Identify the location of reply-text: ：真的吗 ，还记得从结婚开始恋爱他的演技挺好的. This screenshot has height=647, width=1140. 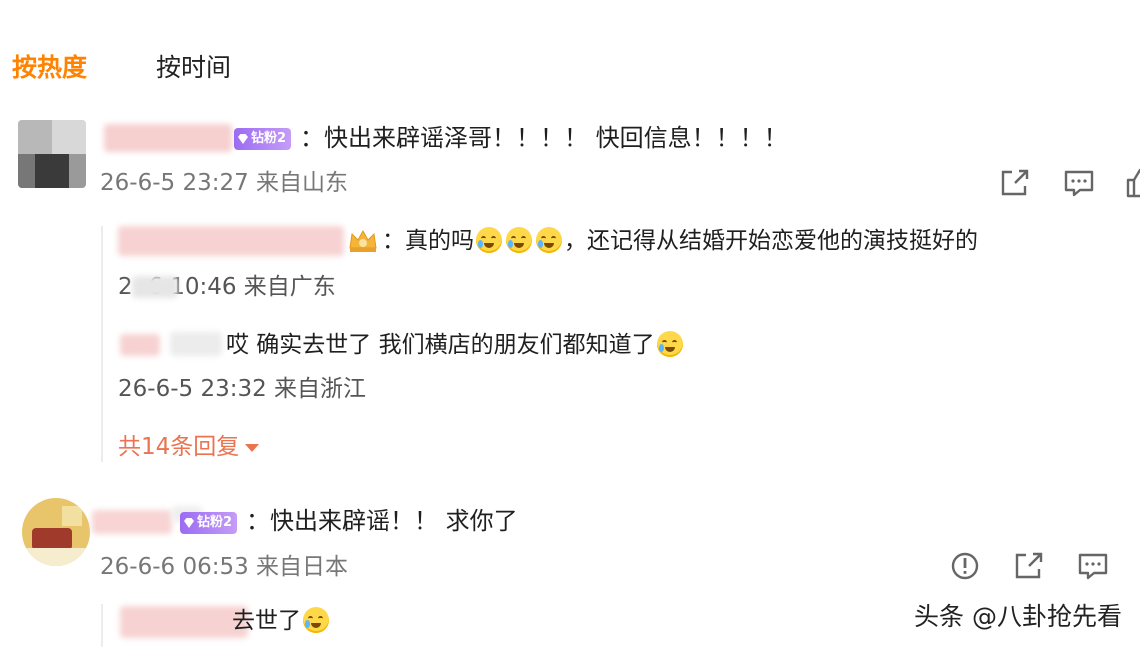
(680, 241).